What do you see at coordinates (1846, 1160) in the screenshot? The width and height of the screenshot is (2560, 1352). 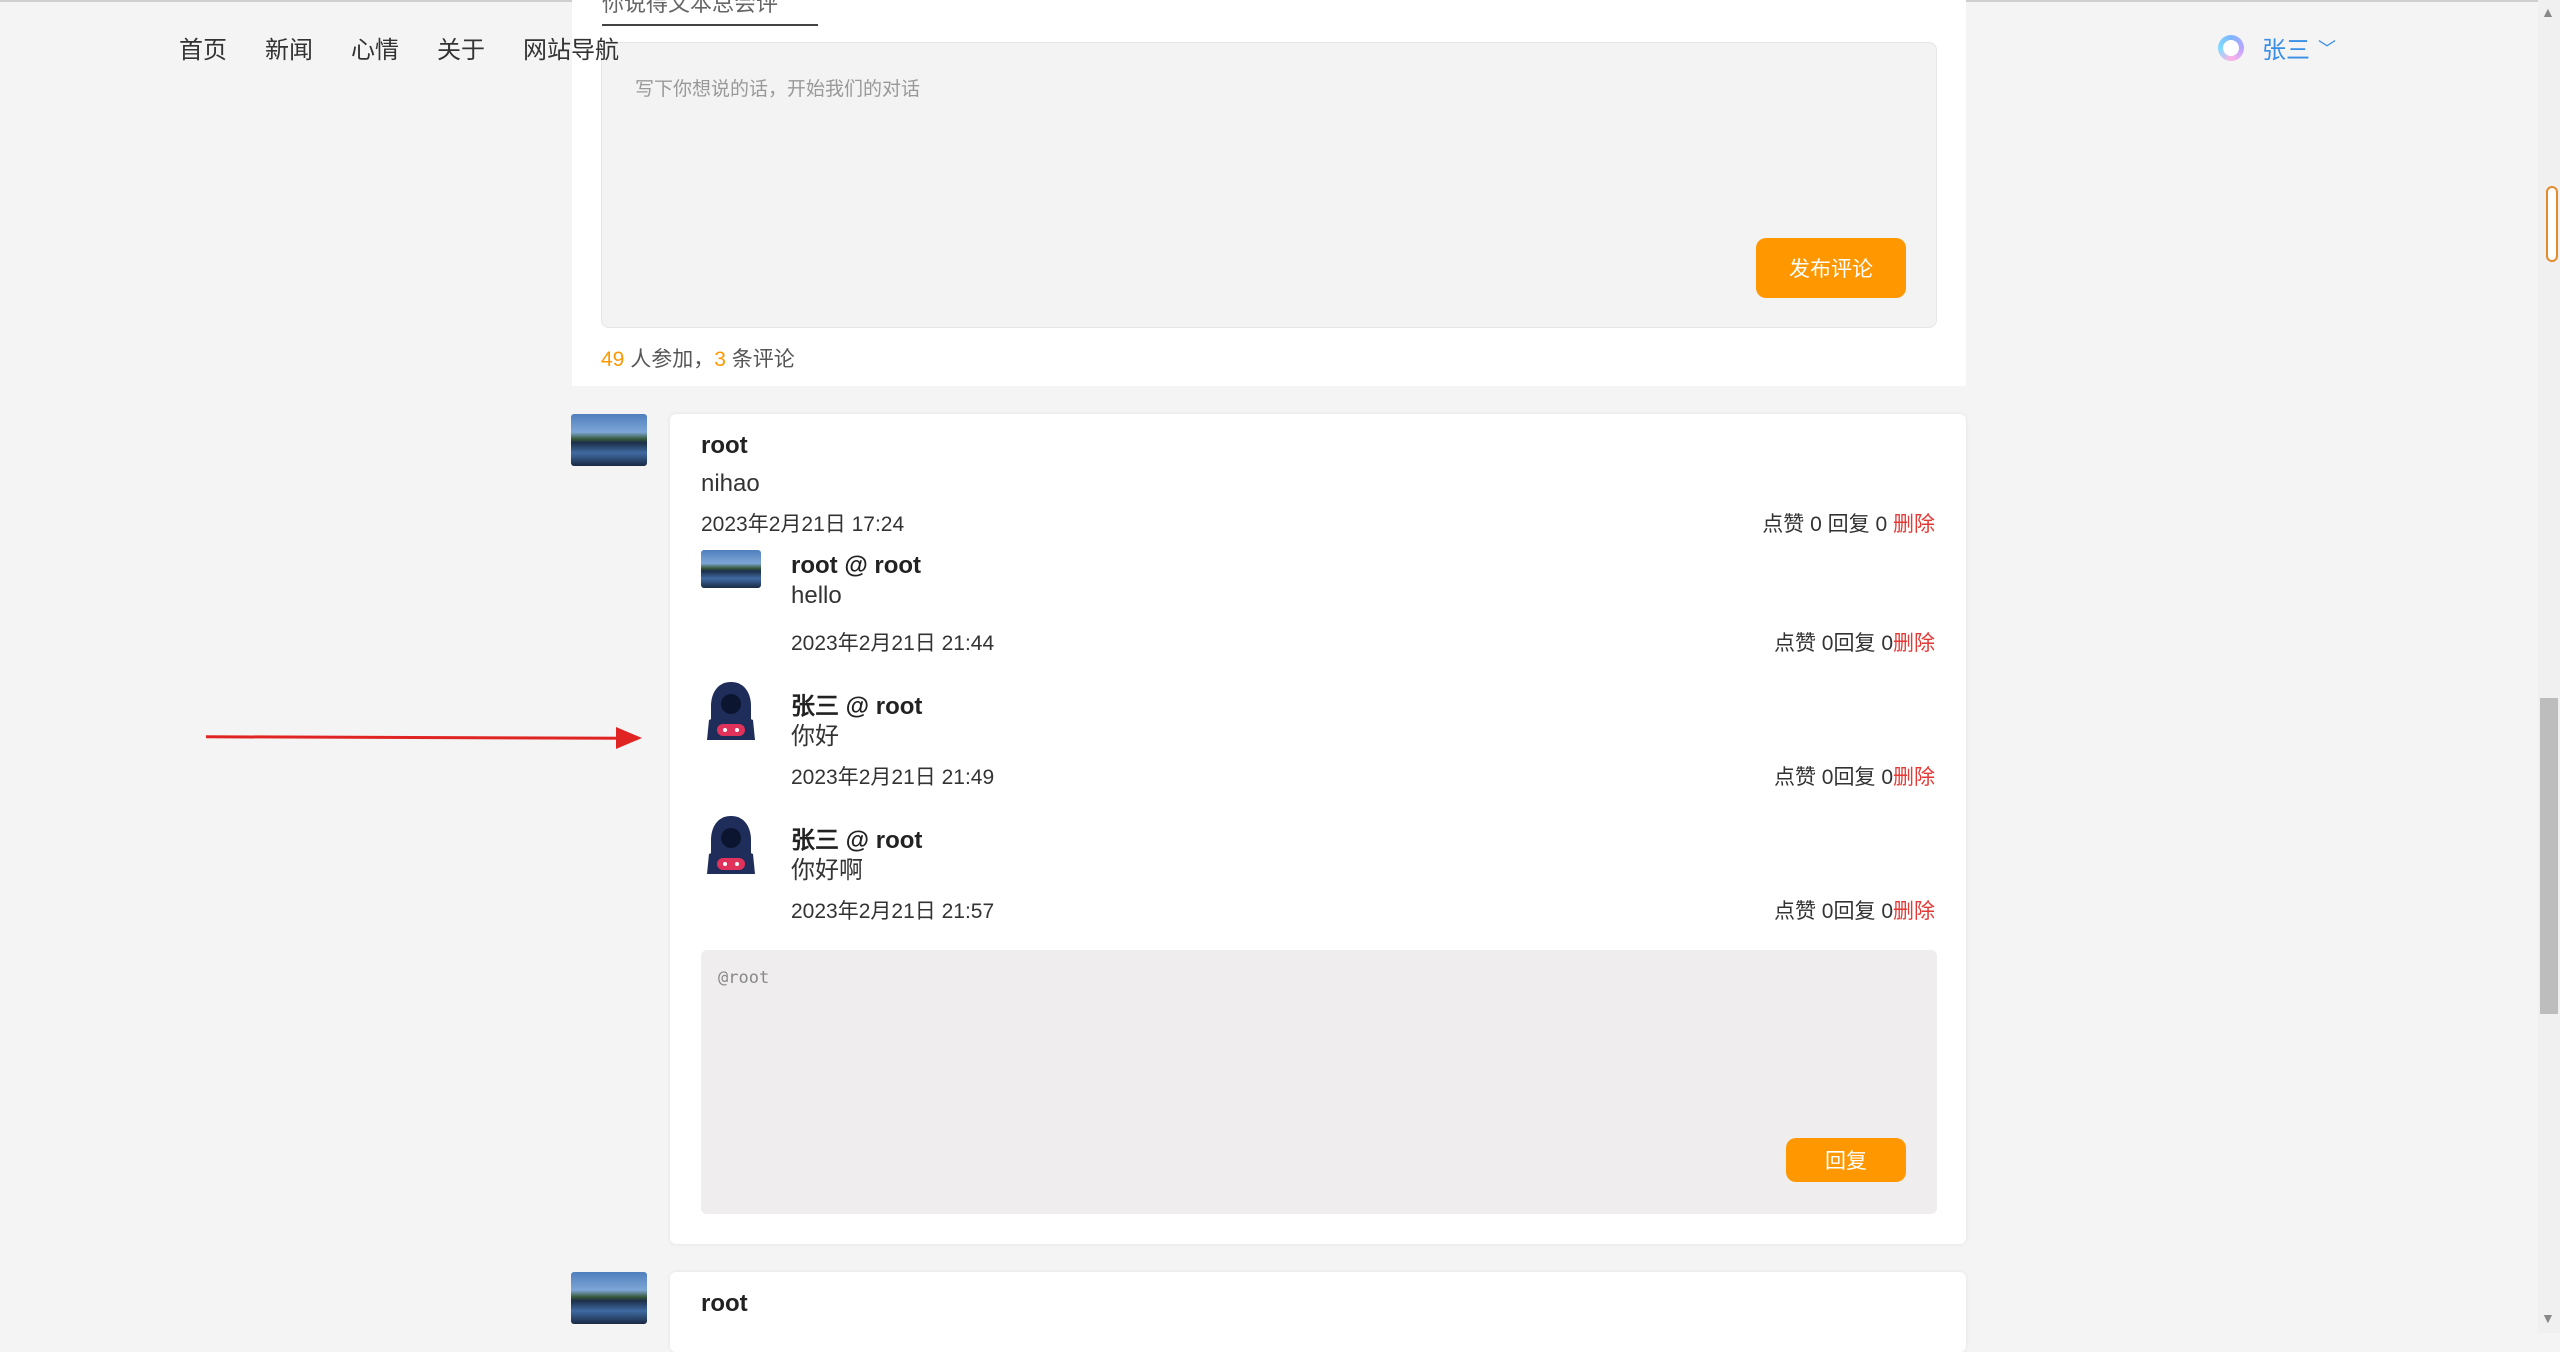 I see `reply-button: 回复` at bounding box center [1846, 1160].